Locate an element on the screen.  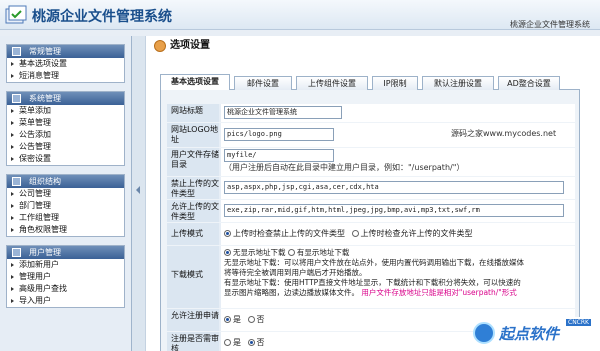
tab-upload: 上传组件设置 is located at coordinates (332, 83).